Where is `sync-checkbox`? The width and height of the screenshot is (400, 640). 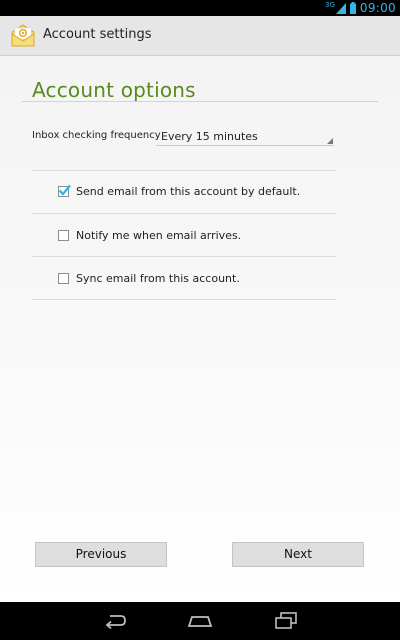 sync-checkbox is located at coordinates (63, 278).